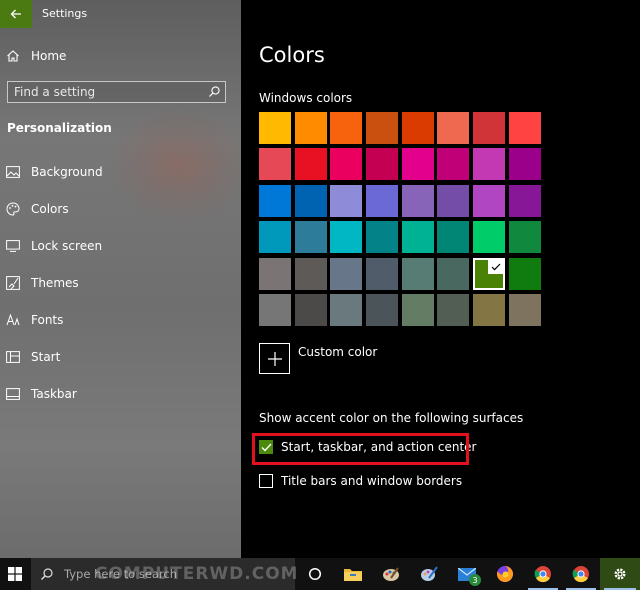  I want to click on taskbar-paint-3d, so click(429, 574).